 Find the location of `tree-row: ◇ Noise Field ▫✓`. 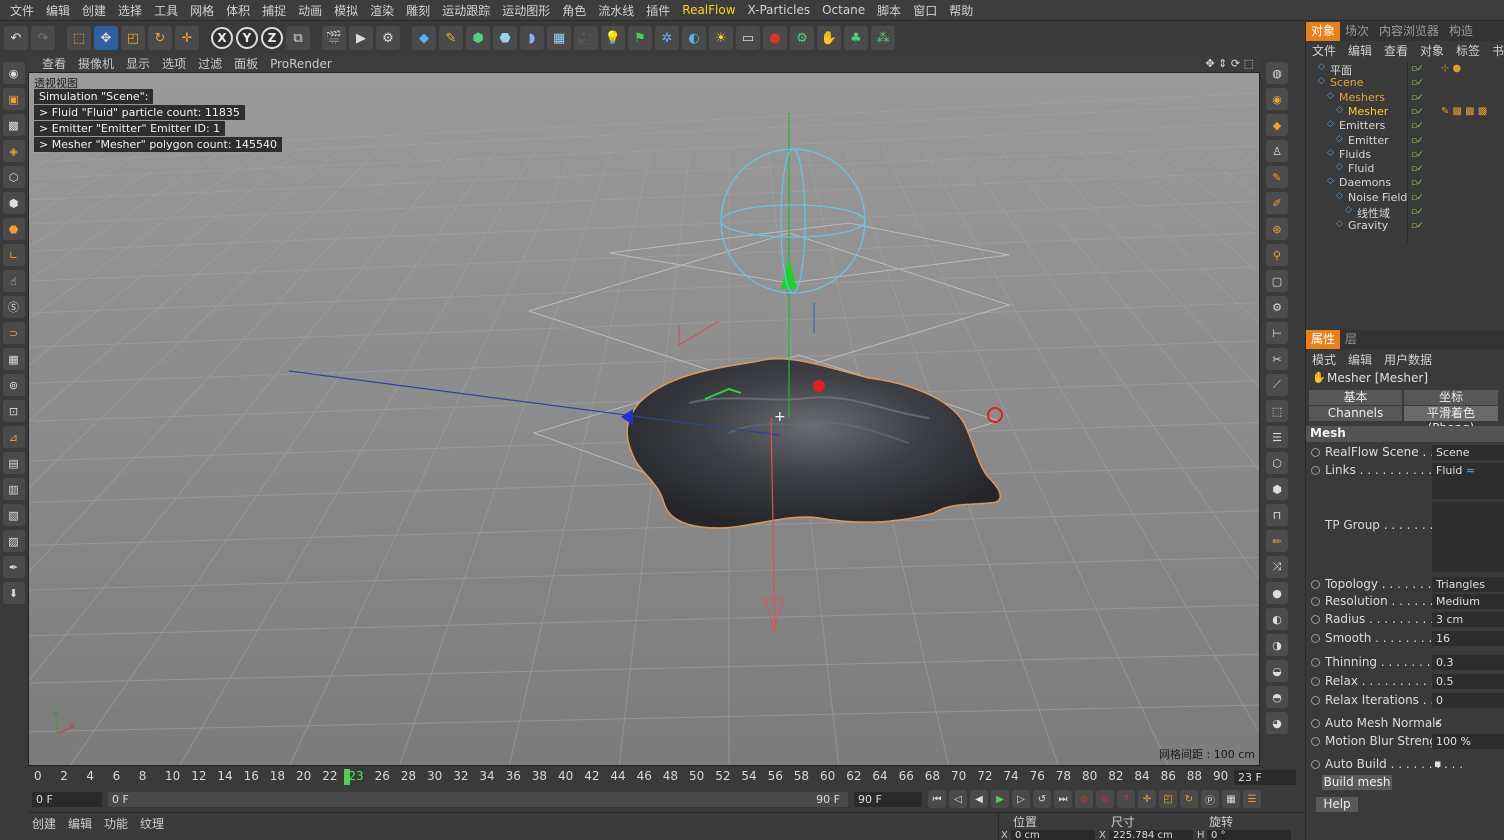

tree-row: ◇ Noise Field ▫✓ is located at coordinates (1405, 198).